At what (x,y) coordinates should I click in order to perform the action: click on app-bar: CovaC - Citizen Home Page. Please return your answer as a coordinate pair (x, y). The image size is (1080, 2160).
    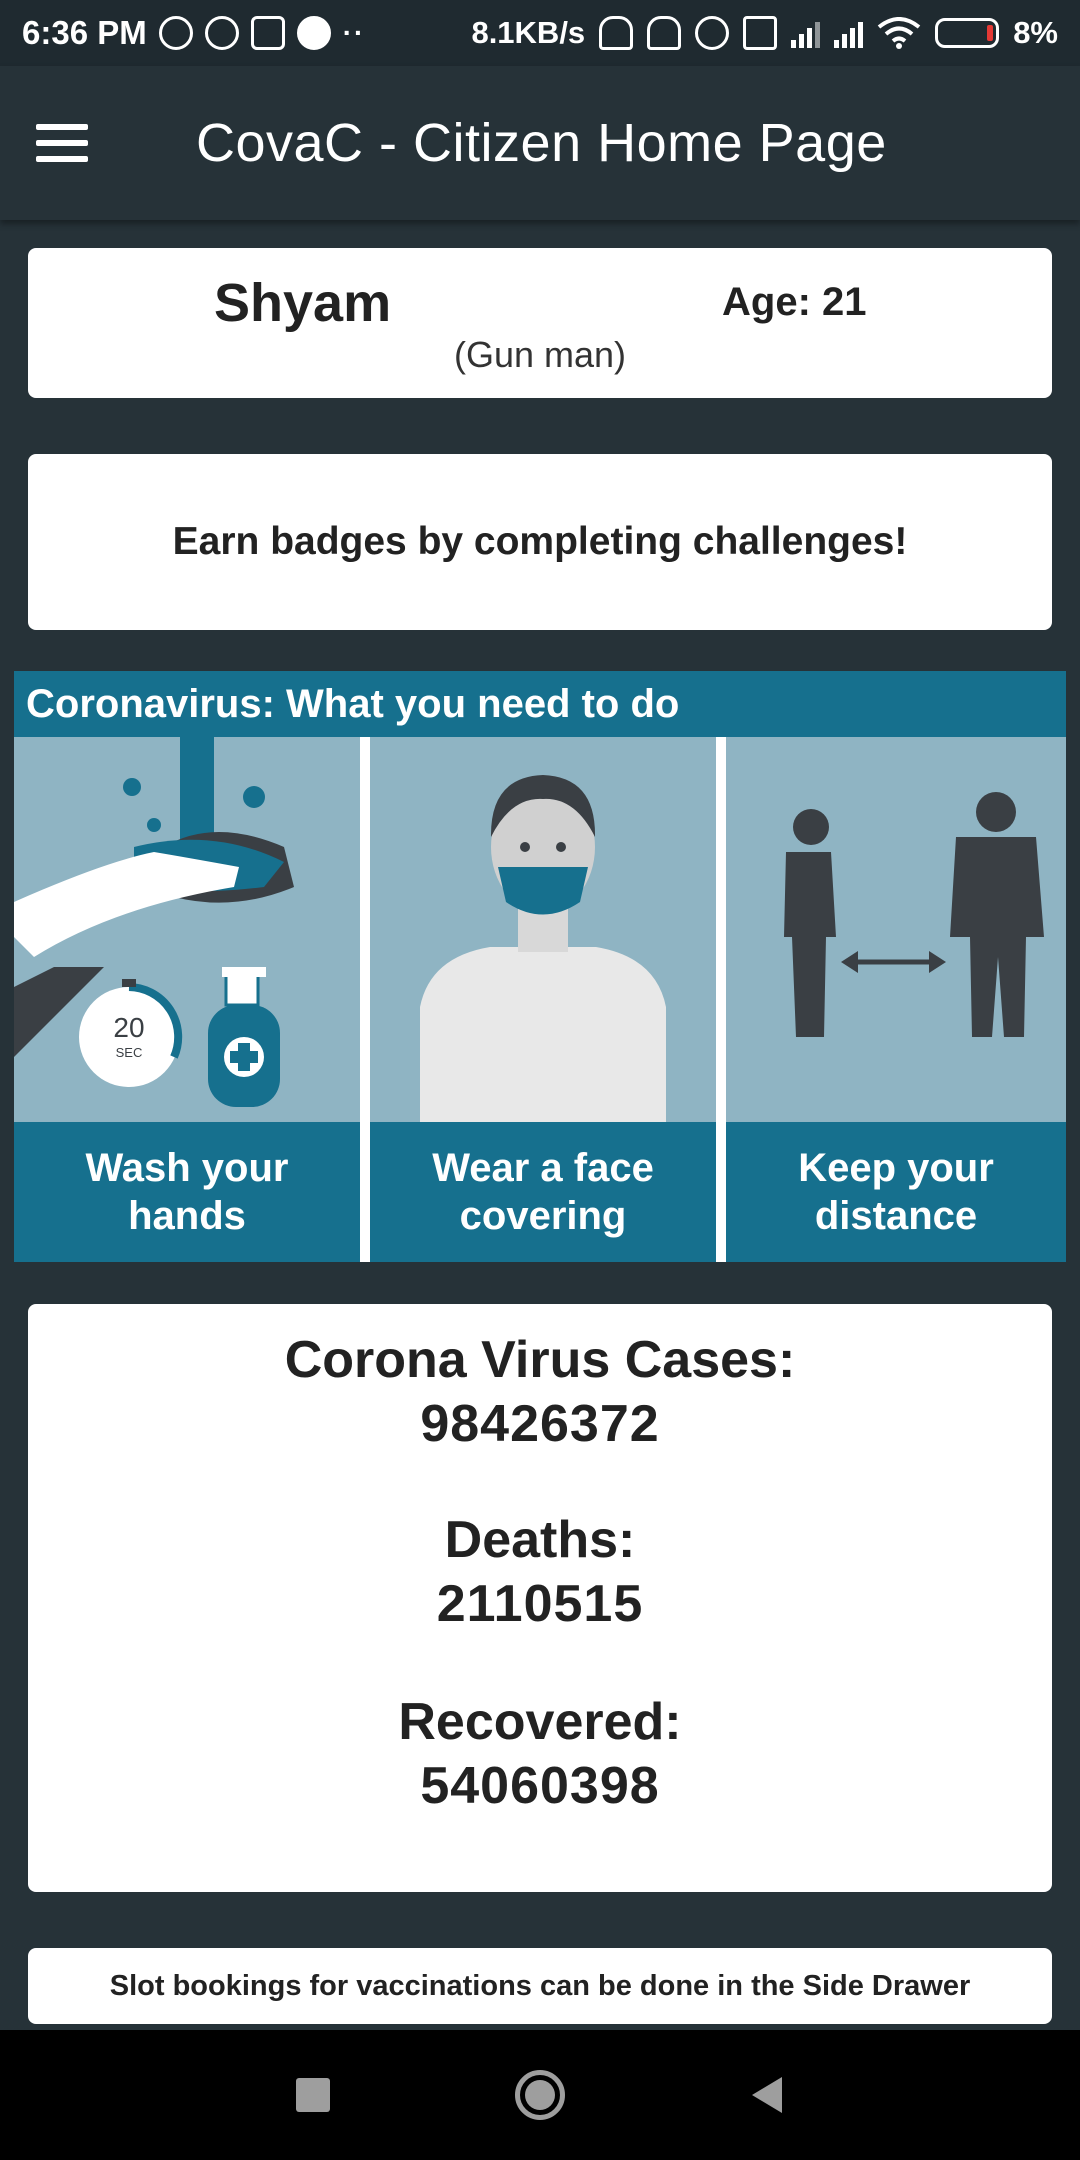
    Looking at the image, I should click on (540, 143).